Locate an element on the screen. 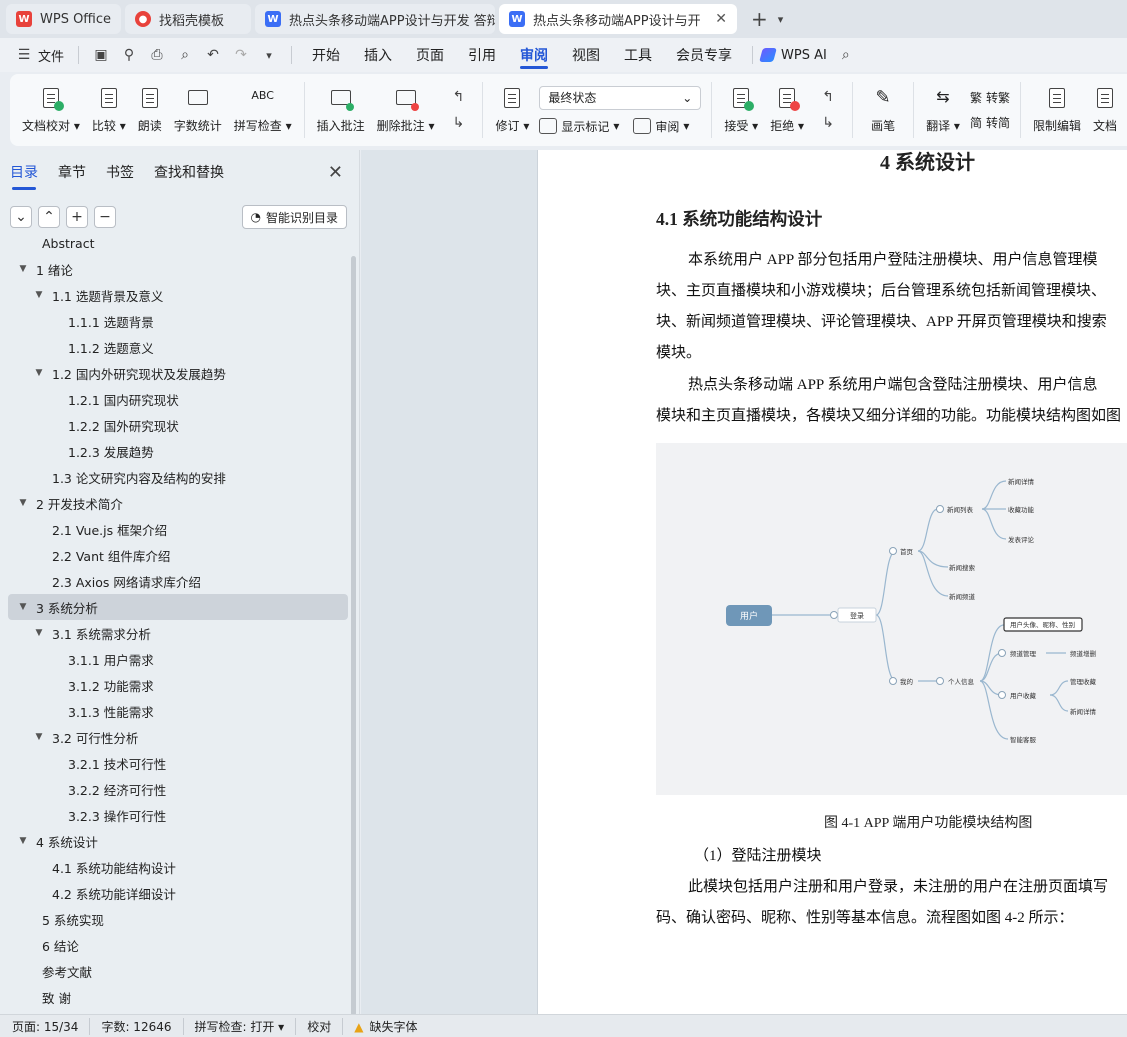  close-icon: ✕ is located at coordinates (335, 172).